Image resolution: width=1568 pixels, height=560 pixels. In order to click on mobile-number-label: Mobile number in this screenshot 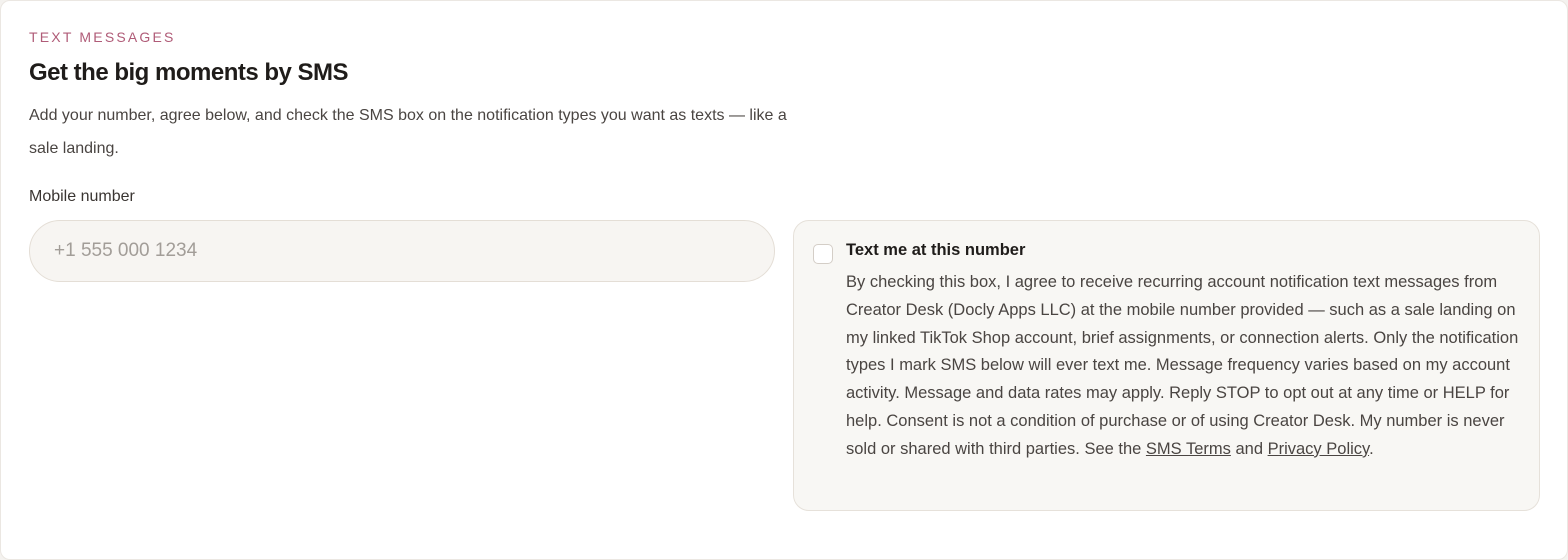, I will do `click(82, 196)`.